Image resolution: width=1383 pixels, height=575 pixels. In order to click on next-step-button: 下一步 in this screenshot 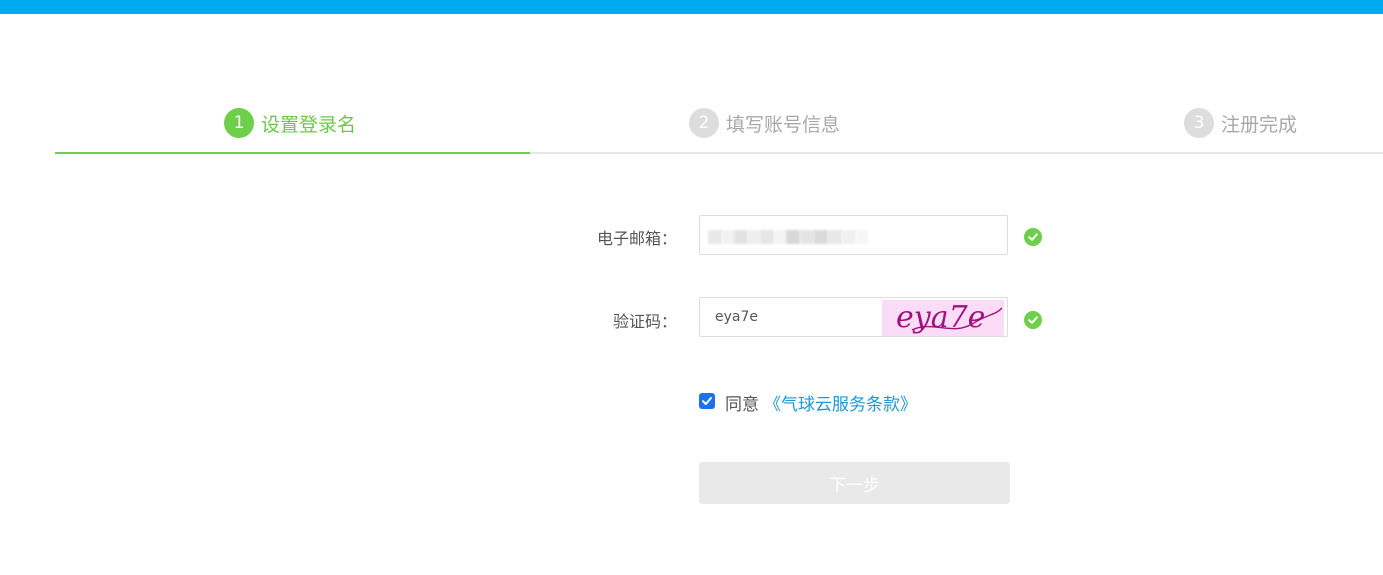, I will do `click(854, 483)`.